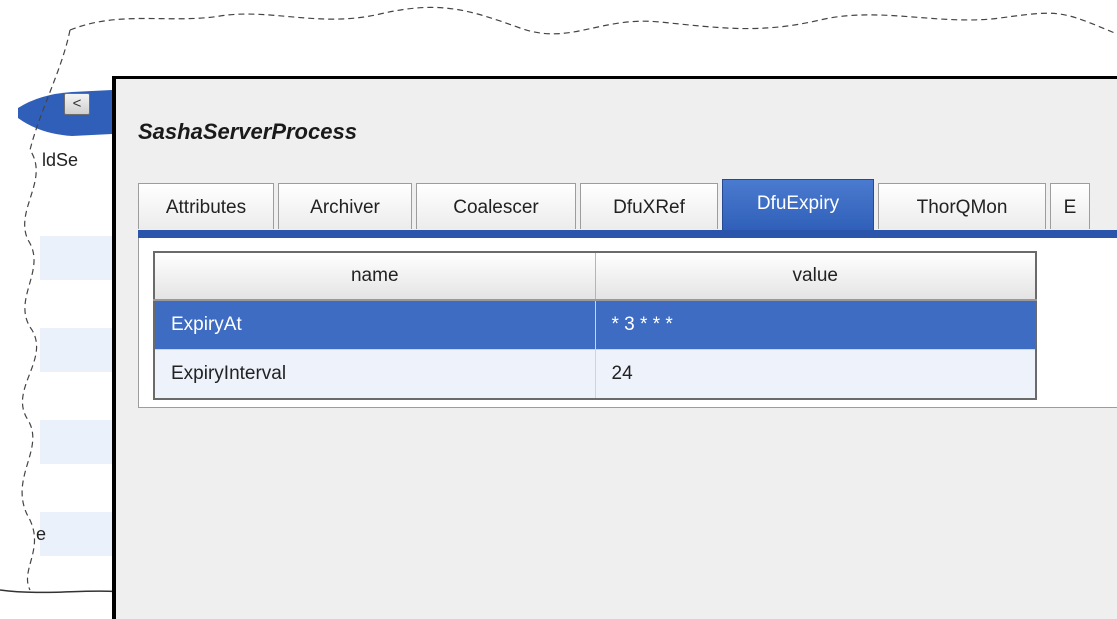 The height and width of the screenshot is (619, 1117). Describe the element at coordinates (593, 20) in the screenshot. I see `torn-top-edge` at that location.